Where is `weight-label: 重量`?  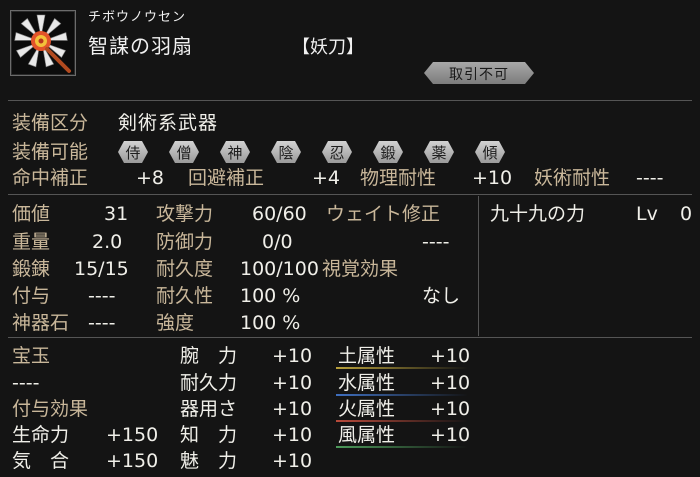
weight-label: 重量 is located at coordinates (31, 242).